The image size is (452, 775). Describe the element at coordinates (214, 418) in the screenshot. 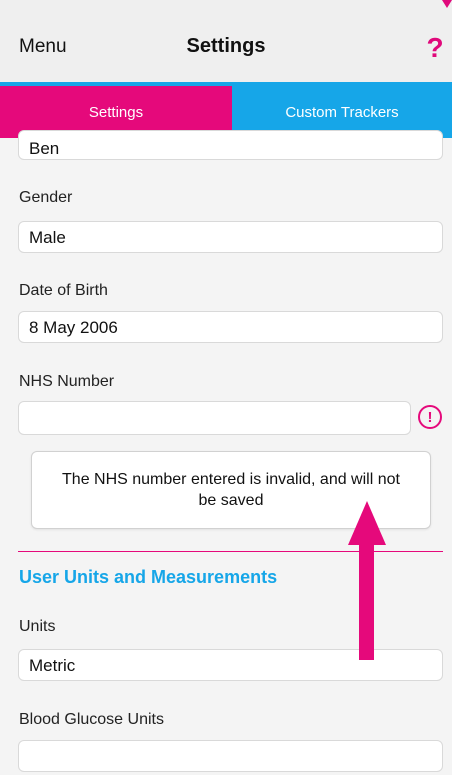

I see `nhs-number-input` at that location.